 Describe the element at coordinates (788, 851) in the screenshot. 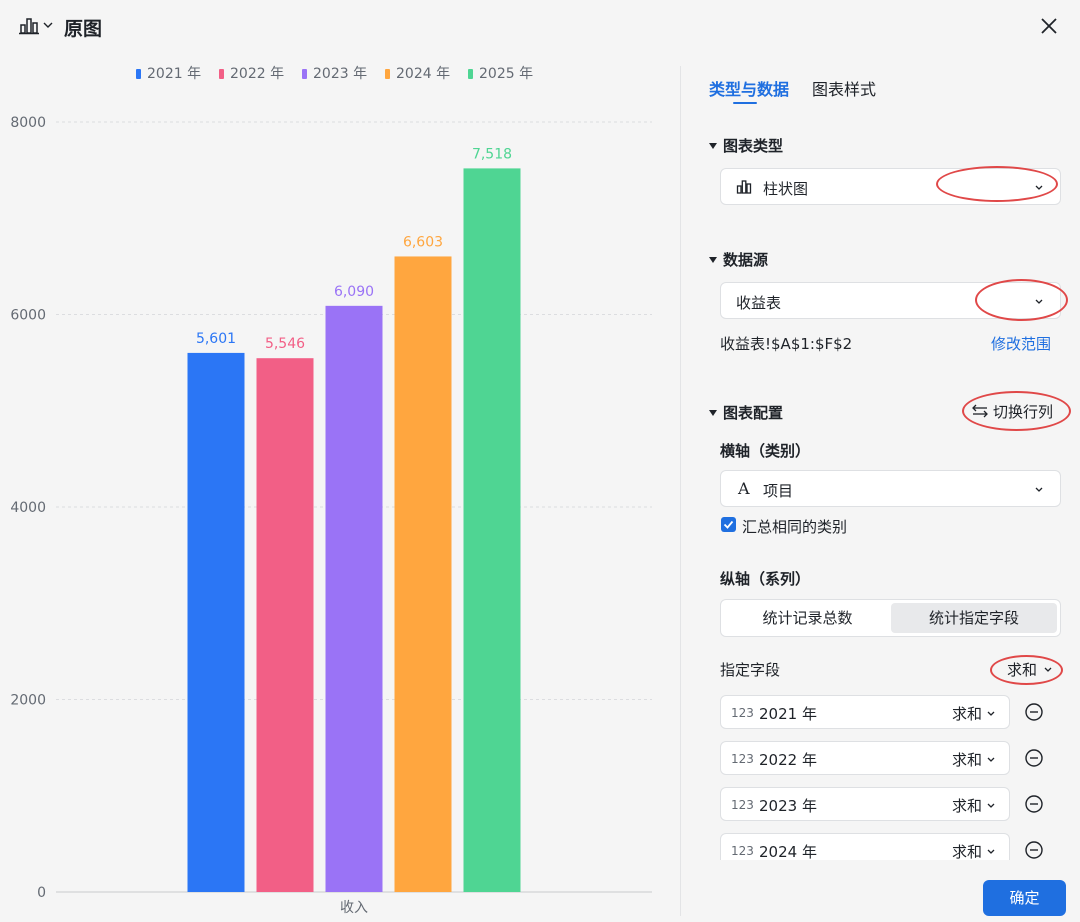

I see `field-name: 2024 年` at that location.